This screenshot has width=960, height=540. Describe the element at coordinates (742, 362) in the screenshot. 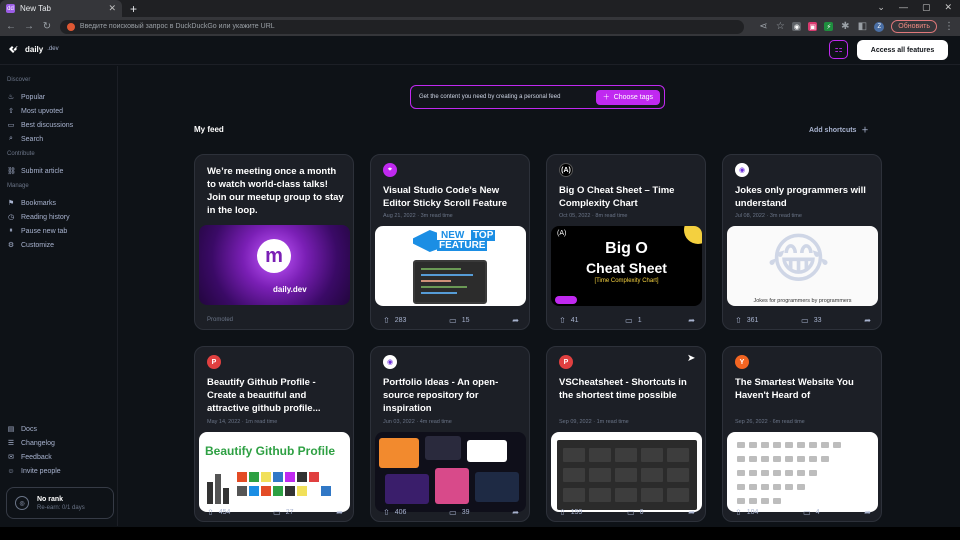

I see `source-avatar: Y` at that location.